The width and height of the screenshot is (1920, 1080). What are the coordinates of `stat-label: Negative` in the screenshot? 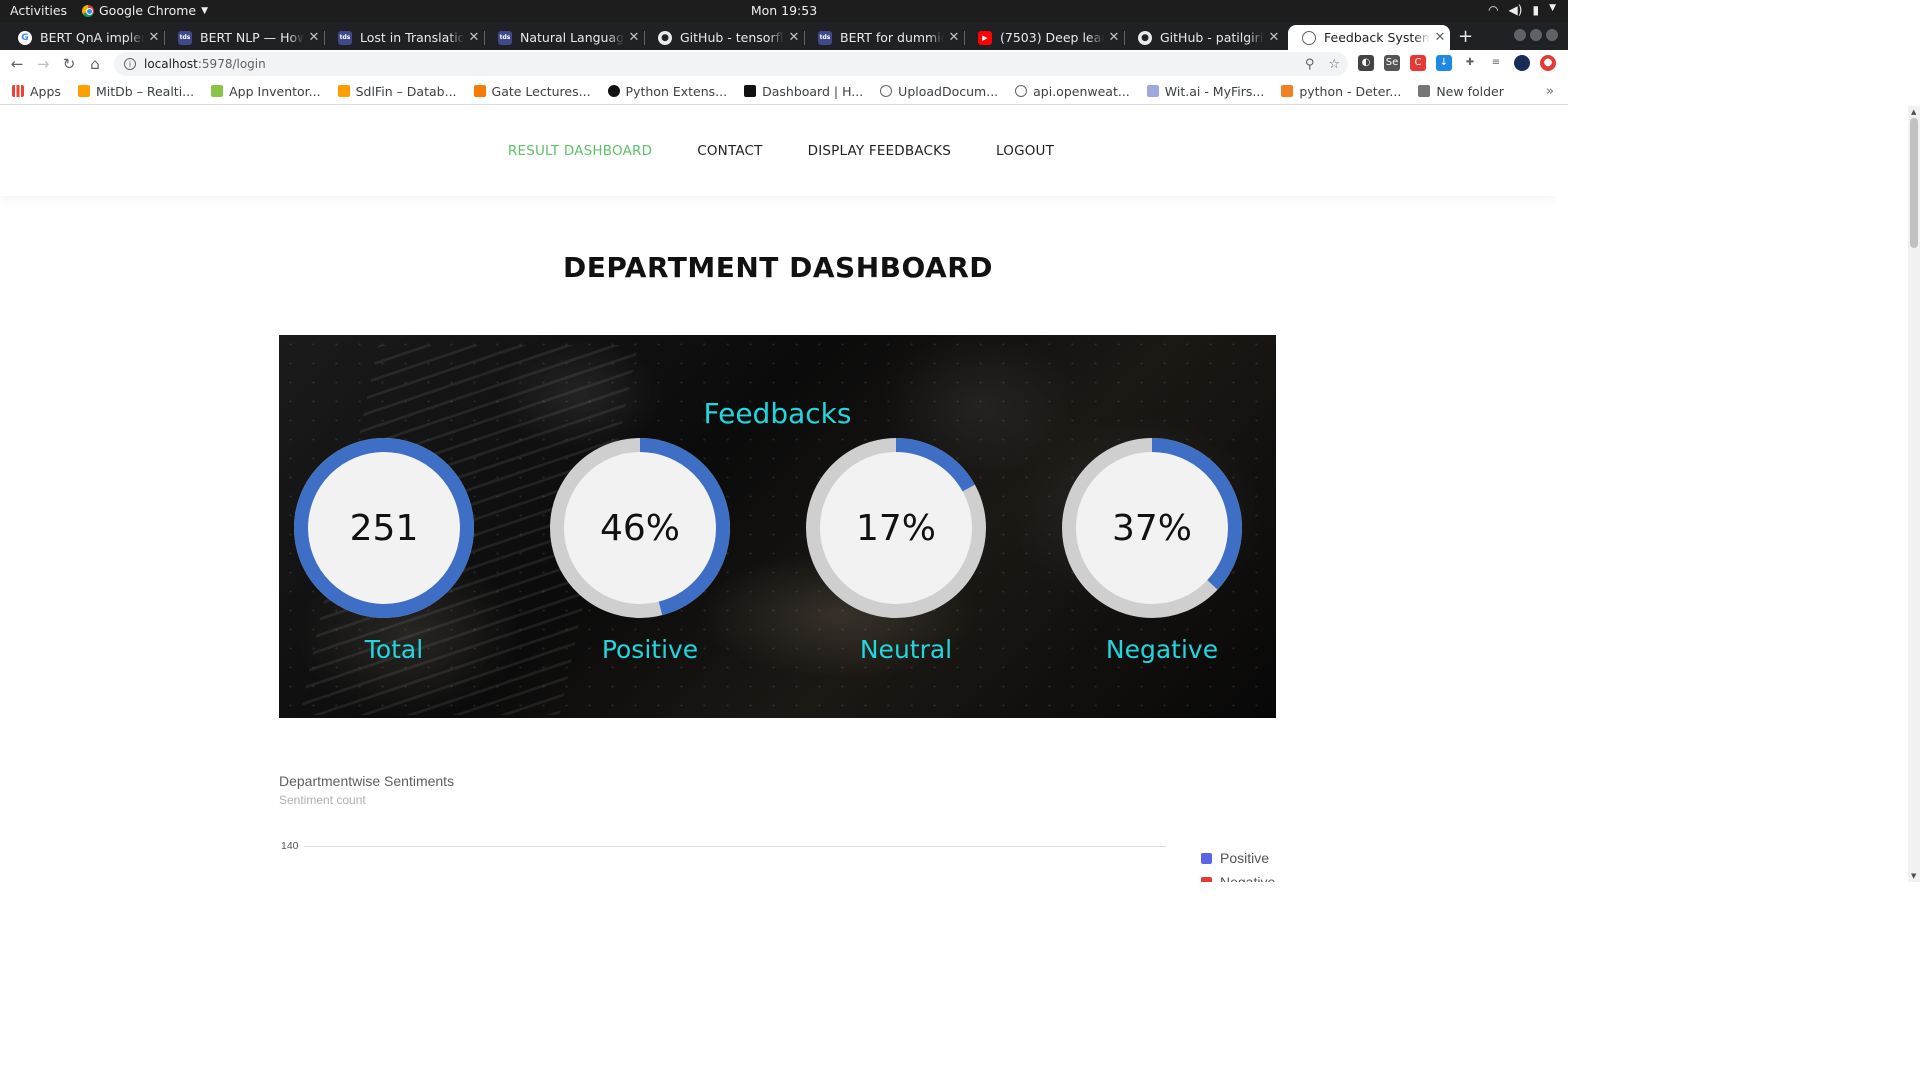 It's located at (1162, 649).